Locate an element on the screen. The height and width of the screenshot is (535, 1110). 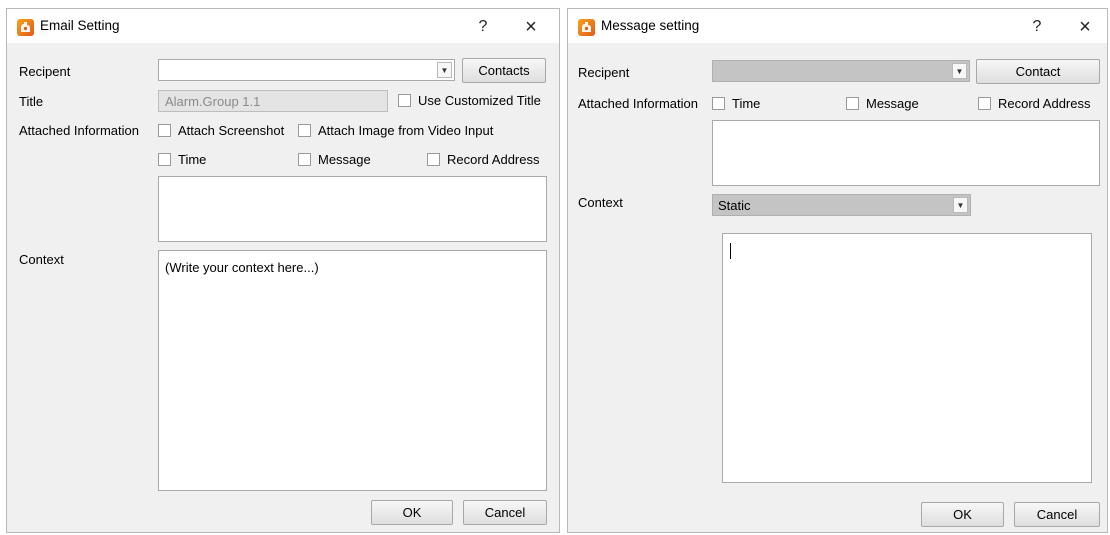
attach-screenshot-checkbox: Attach Screenshot is located at coordinates (221, 130).